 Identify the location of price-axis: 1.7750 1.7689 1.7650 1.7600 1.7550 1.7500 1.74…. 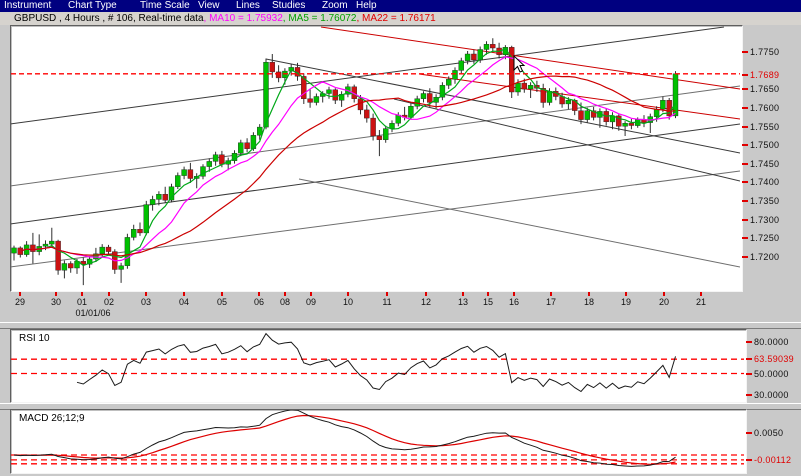
(771, 158).